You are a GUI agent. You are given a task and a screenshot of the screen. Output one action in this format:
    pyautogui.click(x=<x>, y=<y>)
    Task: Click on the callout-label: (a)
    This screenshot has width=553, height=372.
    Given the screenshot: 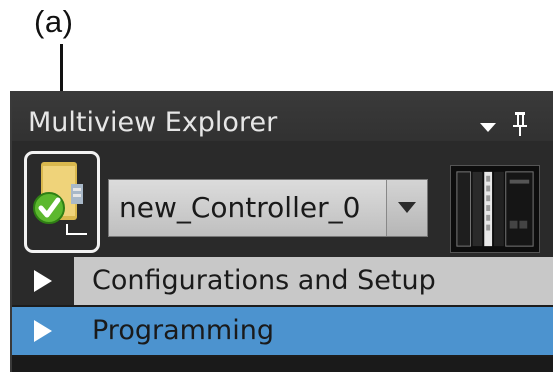 What is the action you would take?
    pyautogui.click(x=54, y=21)
    